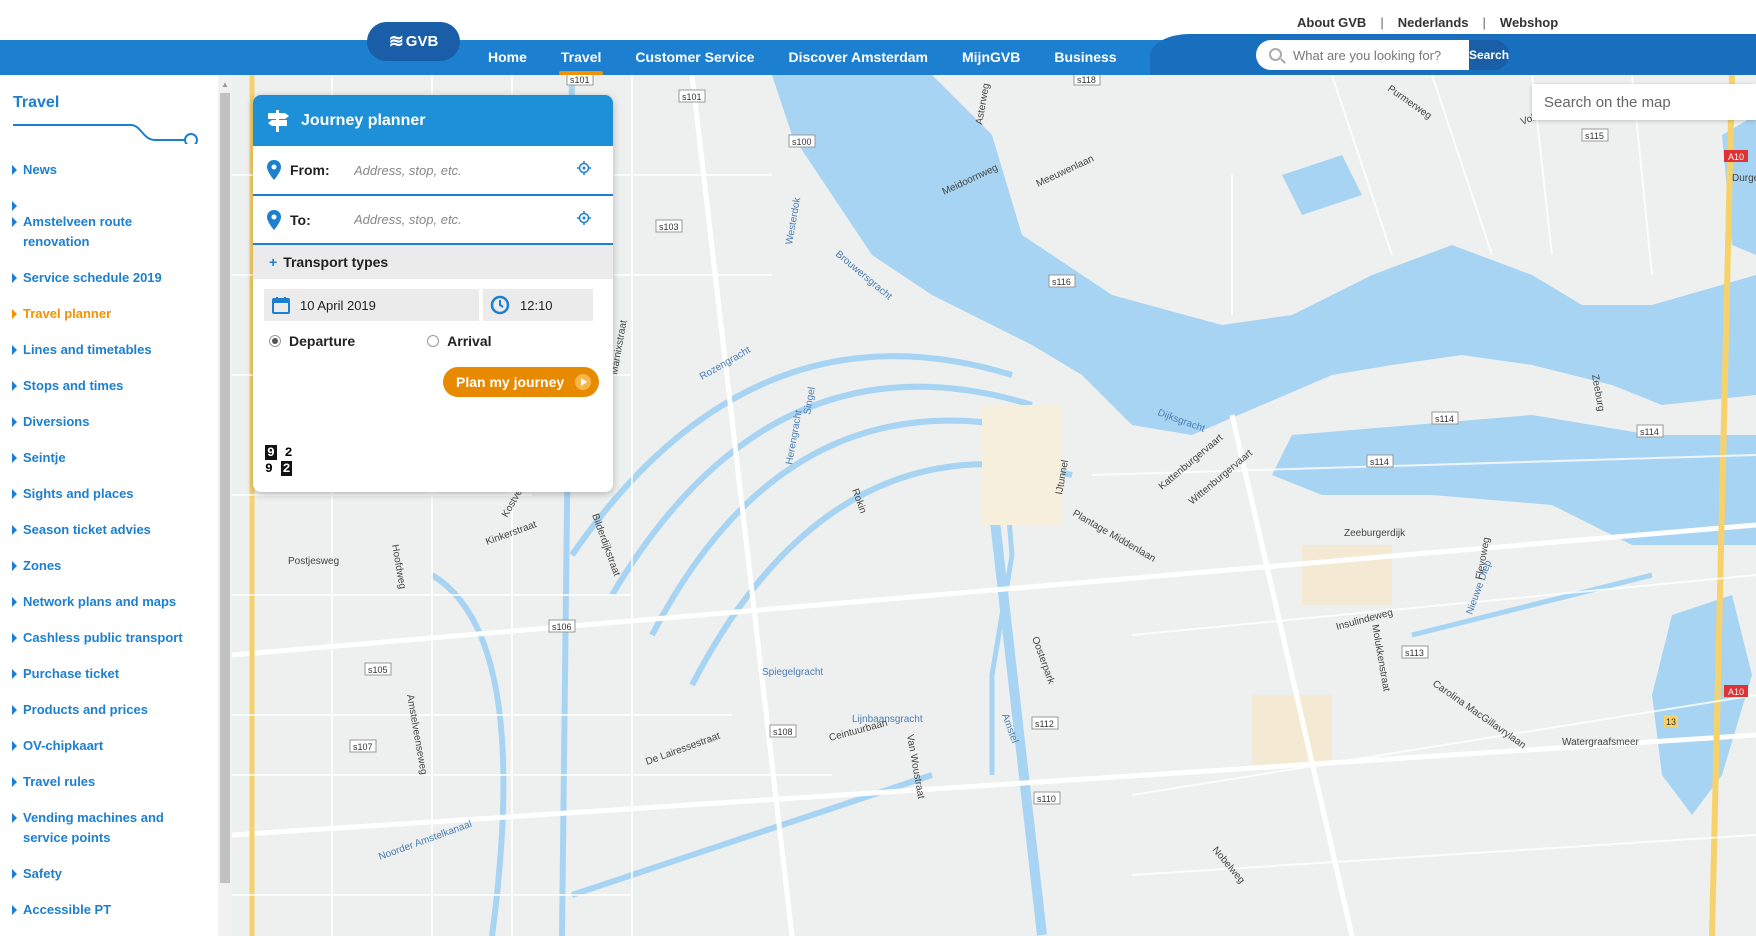 The height and width of the screenshot is (936, 1756). What do you see at coordinates (78, 493) in the screenshot?
I see `sidebar-item-label: Sights and places` at bounding box center [78, 493].